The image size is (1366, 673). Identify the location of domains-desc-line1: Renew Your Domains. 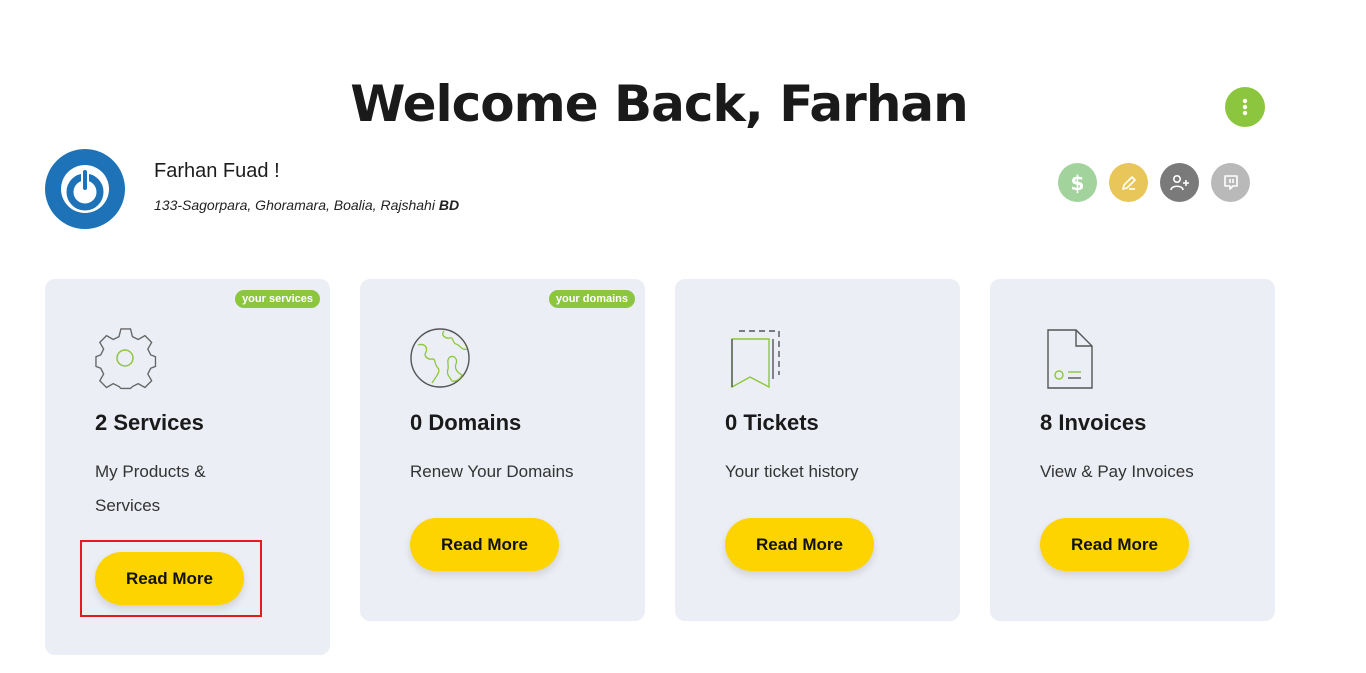
(492, 471).